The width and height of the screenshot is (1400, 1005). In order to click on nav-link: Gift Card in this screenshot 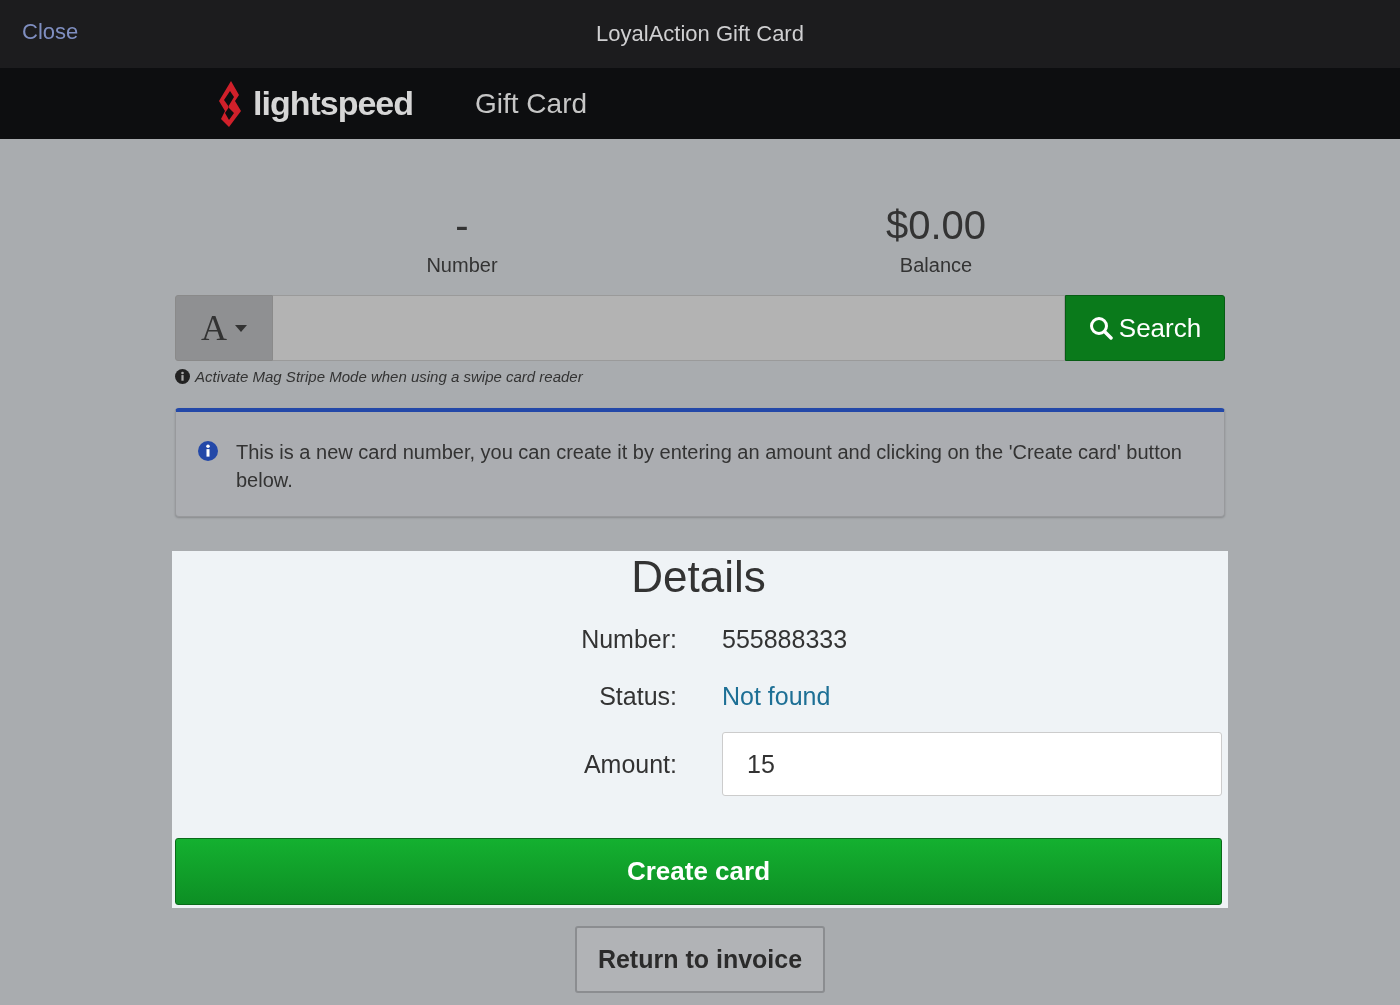, I will do `click(531, 103)`.